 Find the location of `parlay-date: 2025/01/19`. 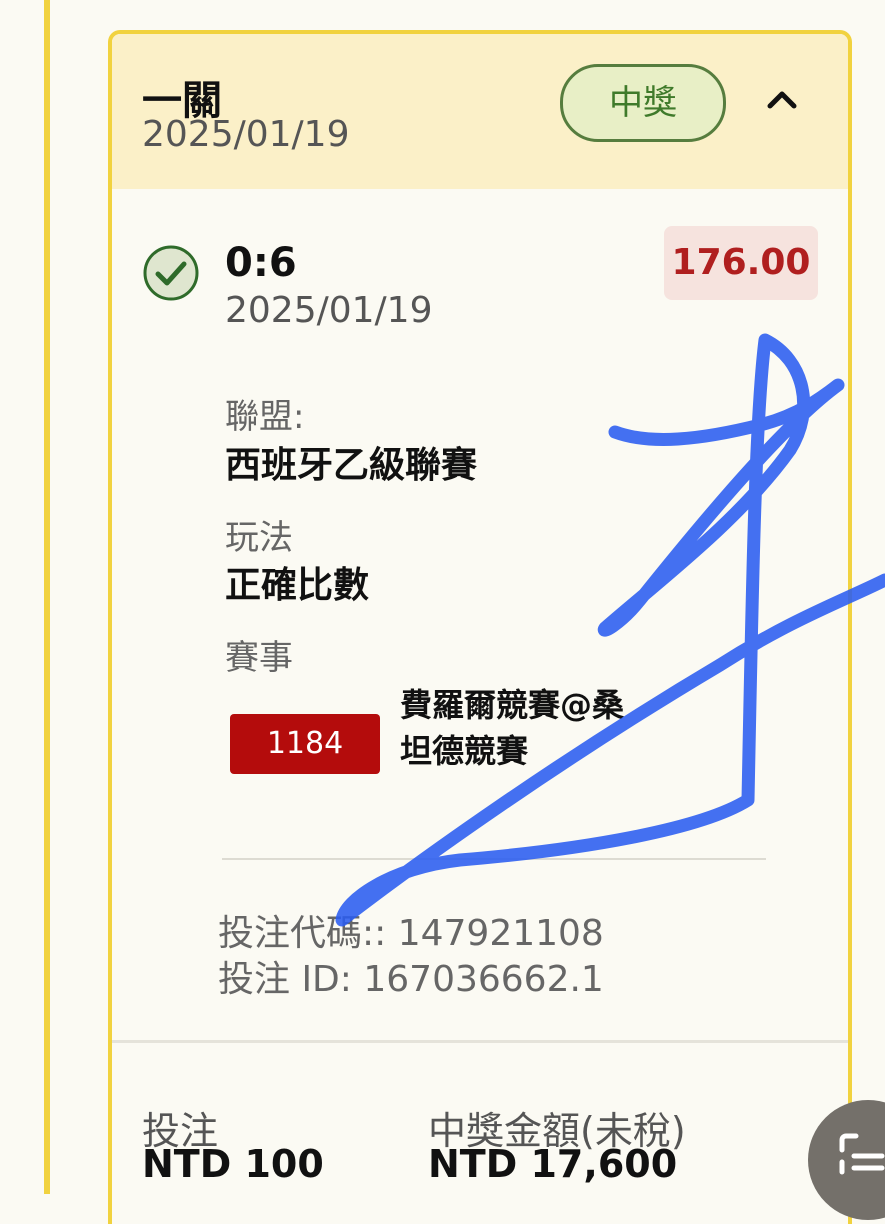

parlay-date: 2025/01/19 is located at coordinates (246, 134).